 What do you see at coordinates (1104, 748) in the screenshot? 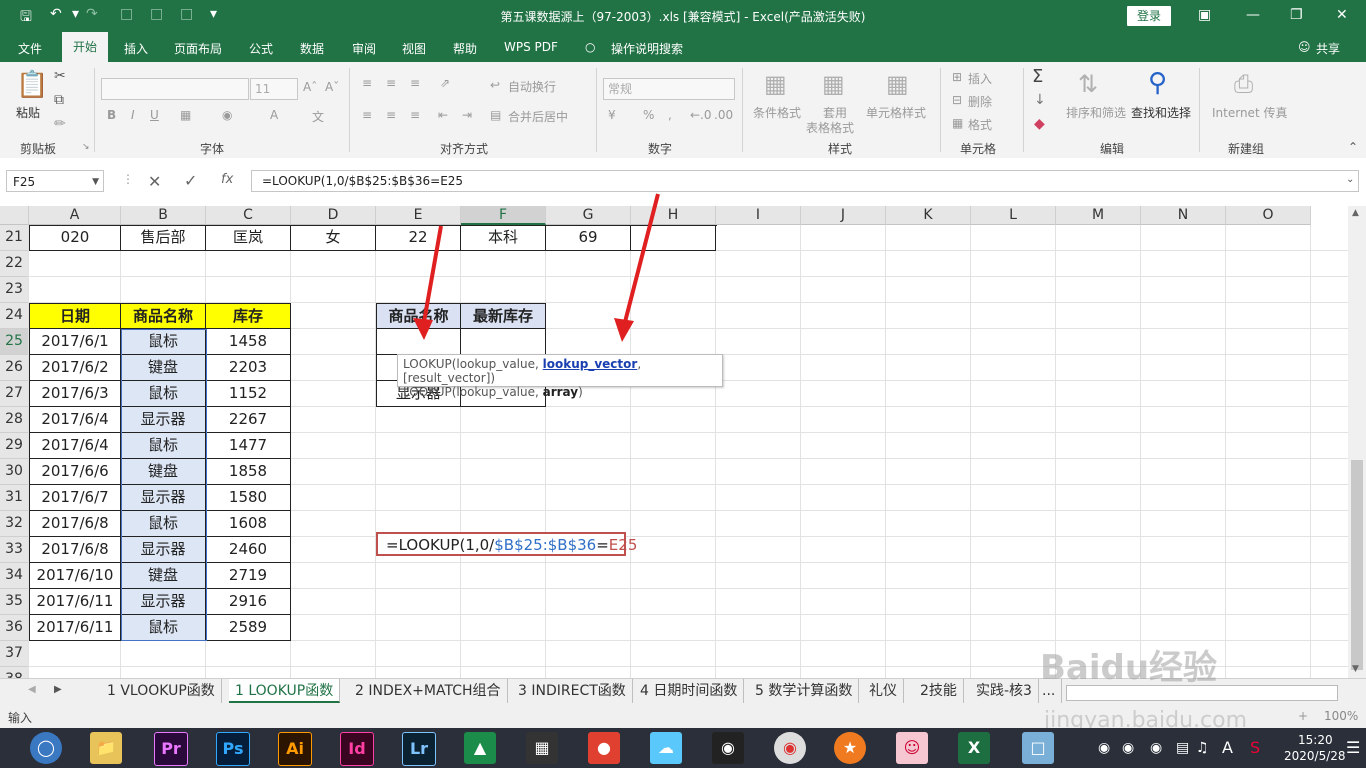
I see `tray-qq-icon: ◉` at bounding box center [1104, 748].